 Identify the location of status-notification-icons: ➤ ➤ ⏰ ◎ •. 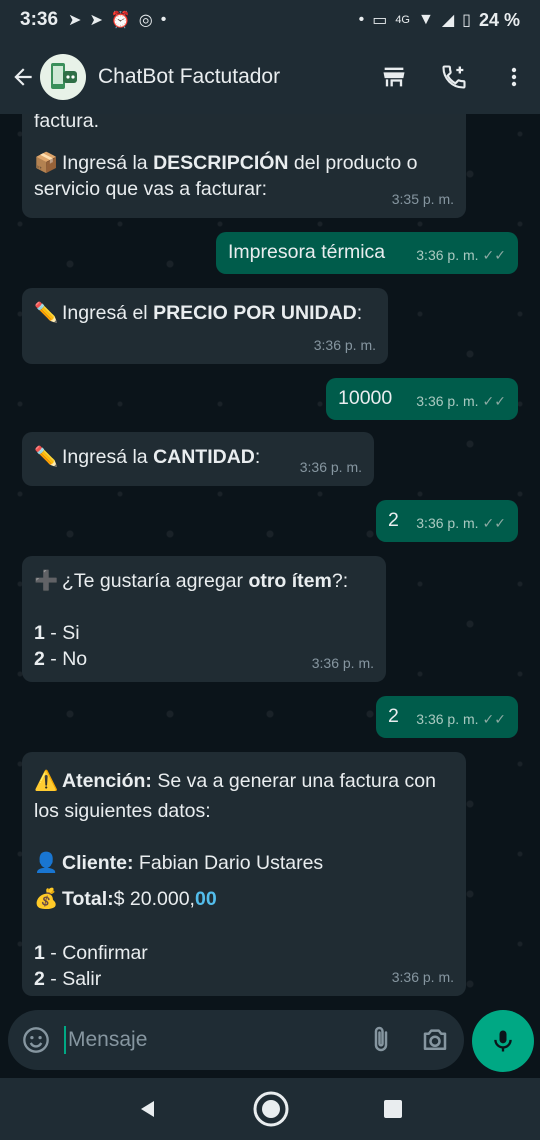
(117, 20).